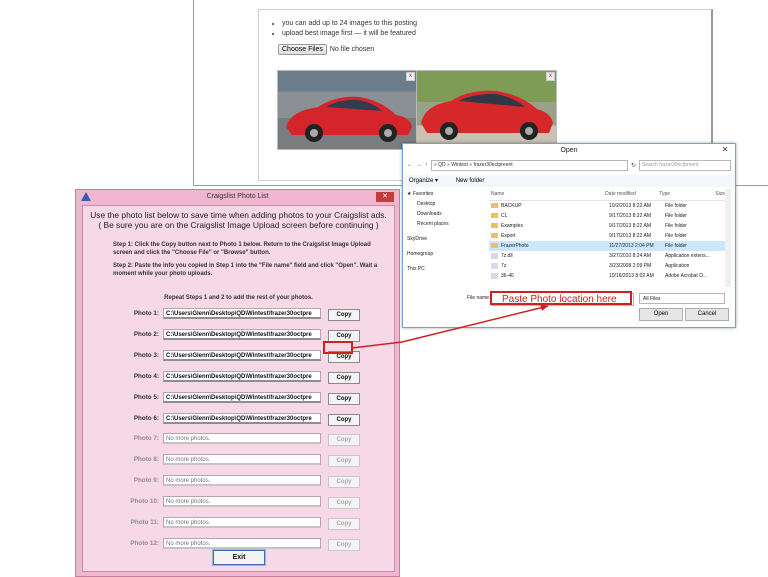 This screenshot has height=577, width=768. Describe the element at coordinates (352, 49) in the screenshot. I see `no-file-text: No file chosen` at that location.